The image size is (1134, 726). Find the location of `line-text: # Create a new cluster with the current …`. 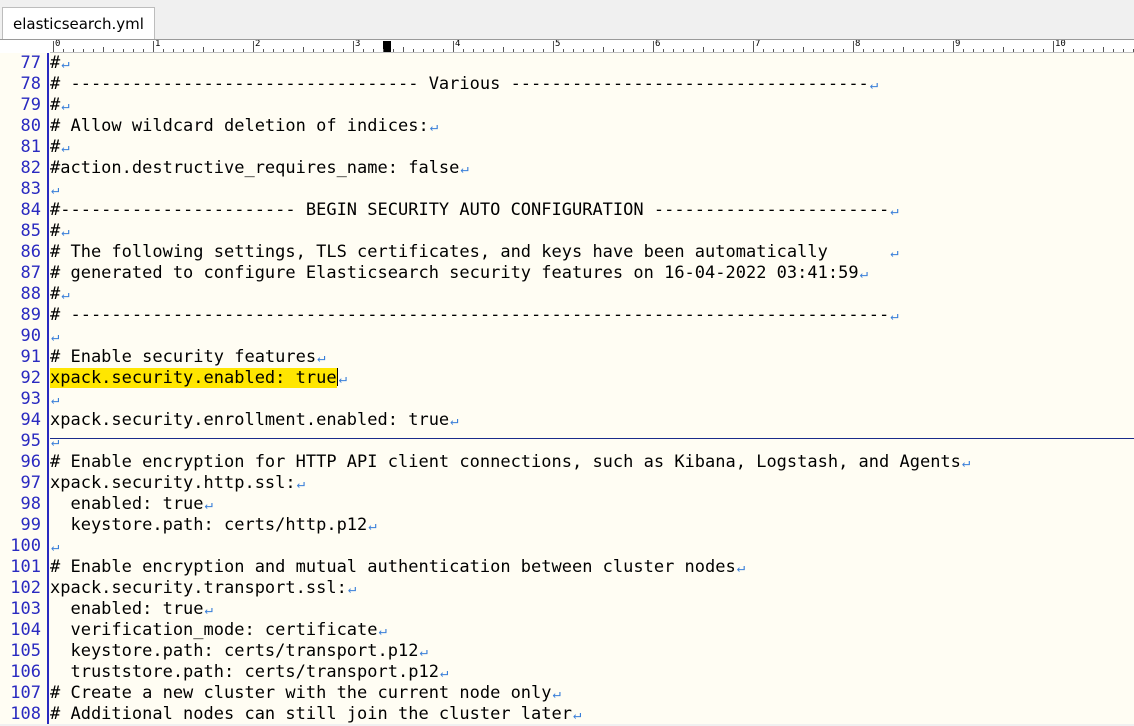

line-text: # Create a new cluster with the current … is located at coordinates (305, 694).